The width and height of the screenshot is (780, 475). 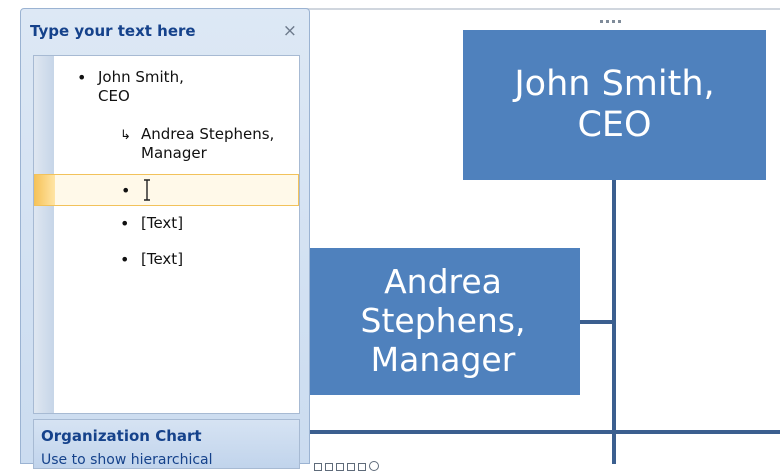 What do you see at coordinates (125, 135) in the screenshot?
I see `assistant-arrow-icon: ↳` at bounding box center [125, 135].